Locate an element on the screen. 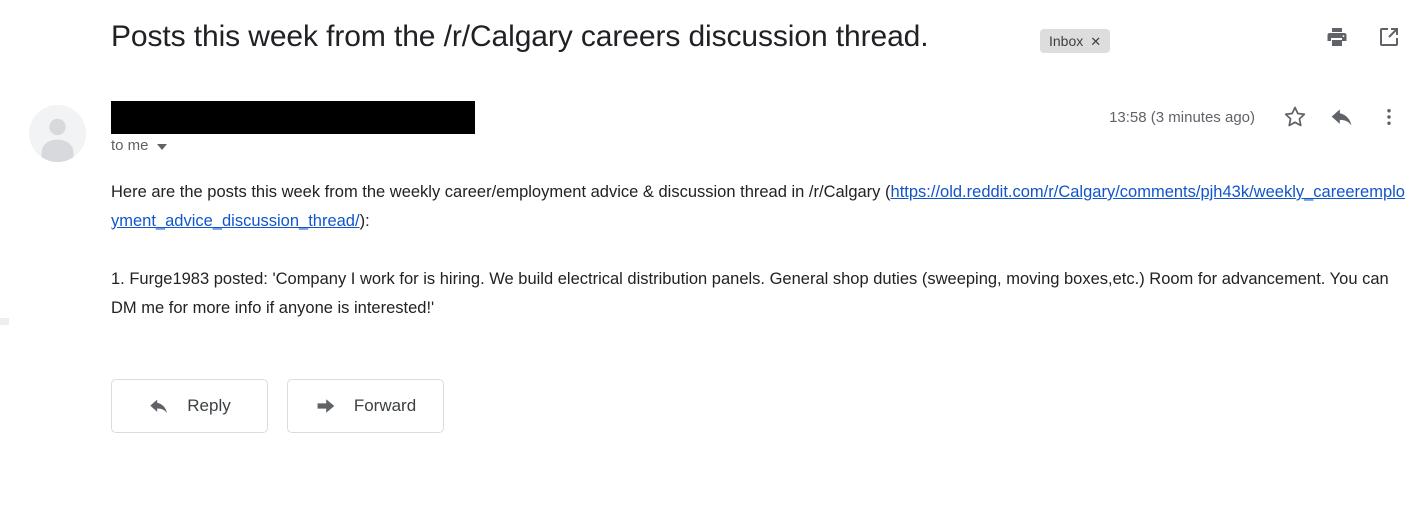 The height and width of the screenshot is (509, 1418). forward-button-label: Forward is located at coordinates (385, 405).